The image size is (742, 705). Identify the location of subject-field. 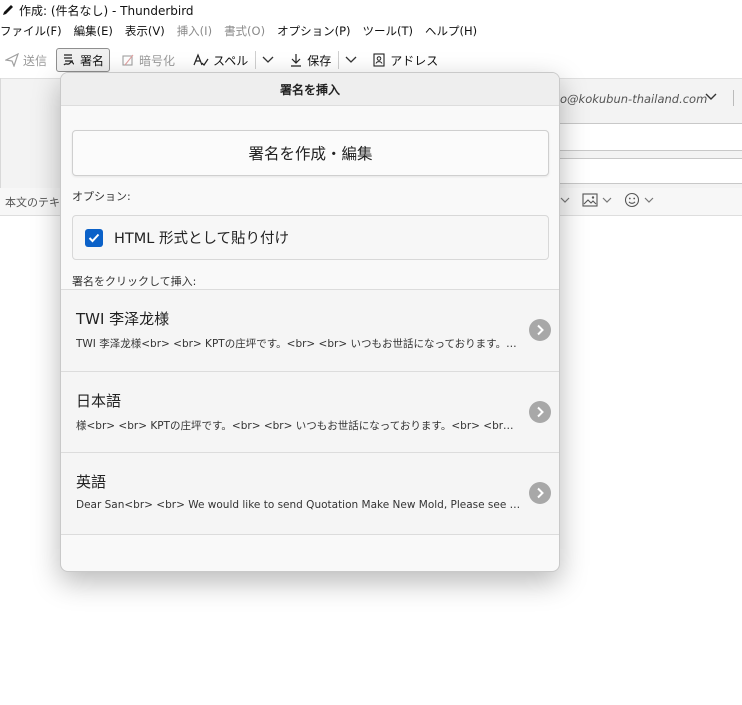
(651, 171).